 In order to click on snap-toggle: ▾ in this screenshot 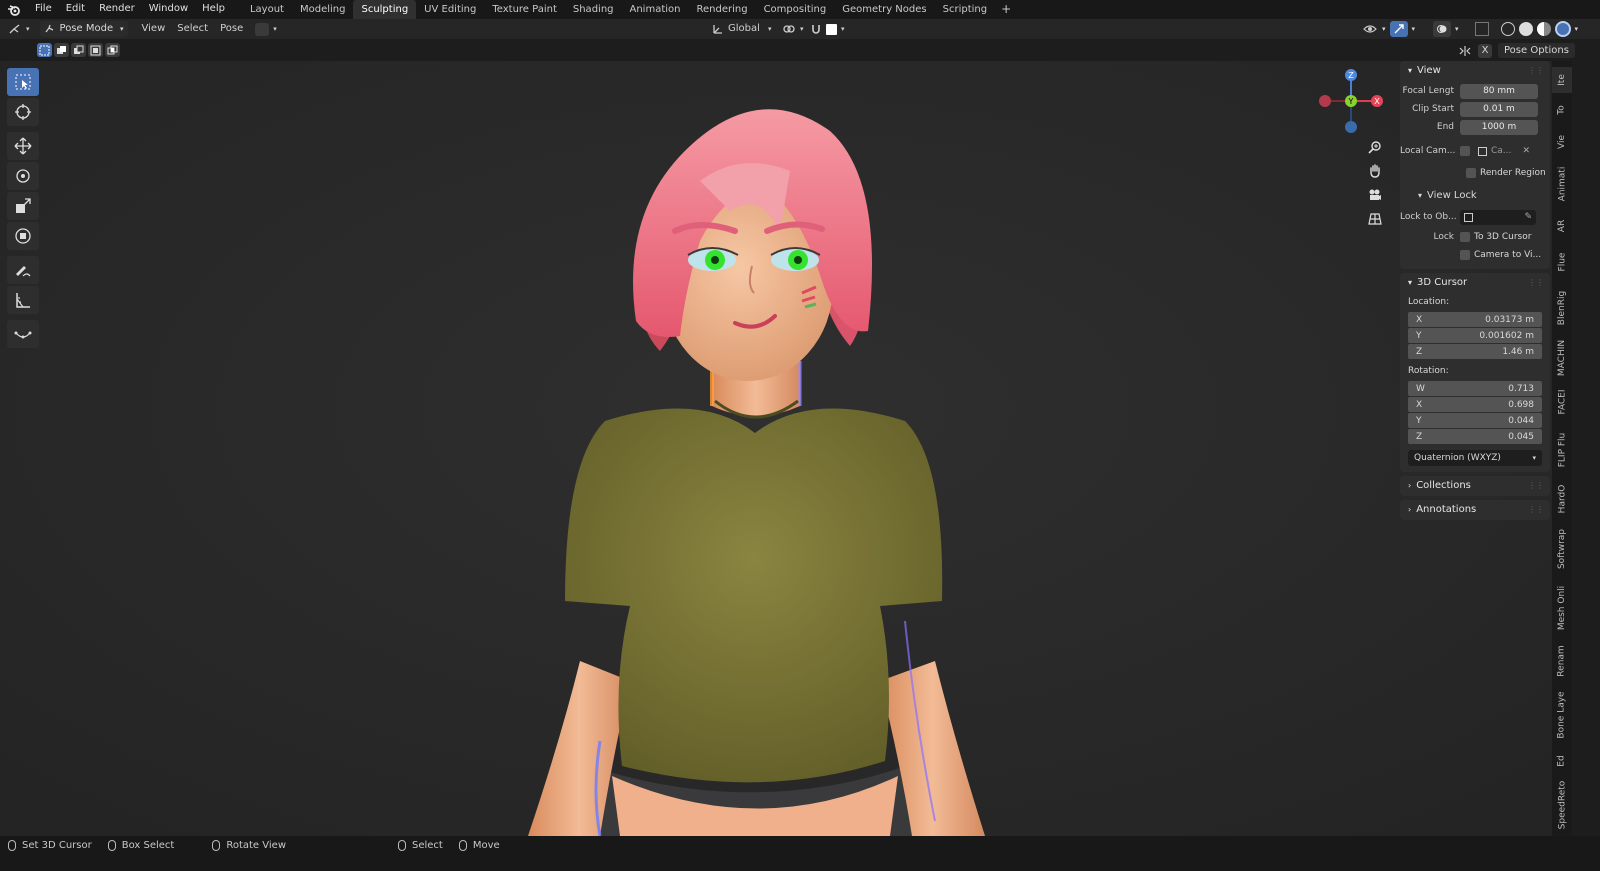, I will do `click(827, 29)`.